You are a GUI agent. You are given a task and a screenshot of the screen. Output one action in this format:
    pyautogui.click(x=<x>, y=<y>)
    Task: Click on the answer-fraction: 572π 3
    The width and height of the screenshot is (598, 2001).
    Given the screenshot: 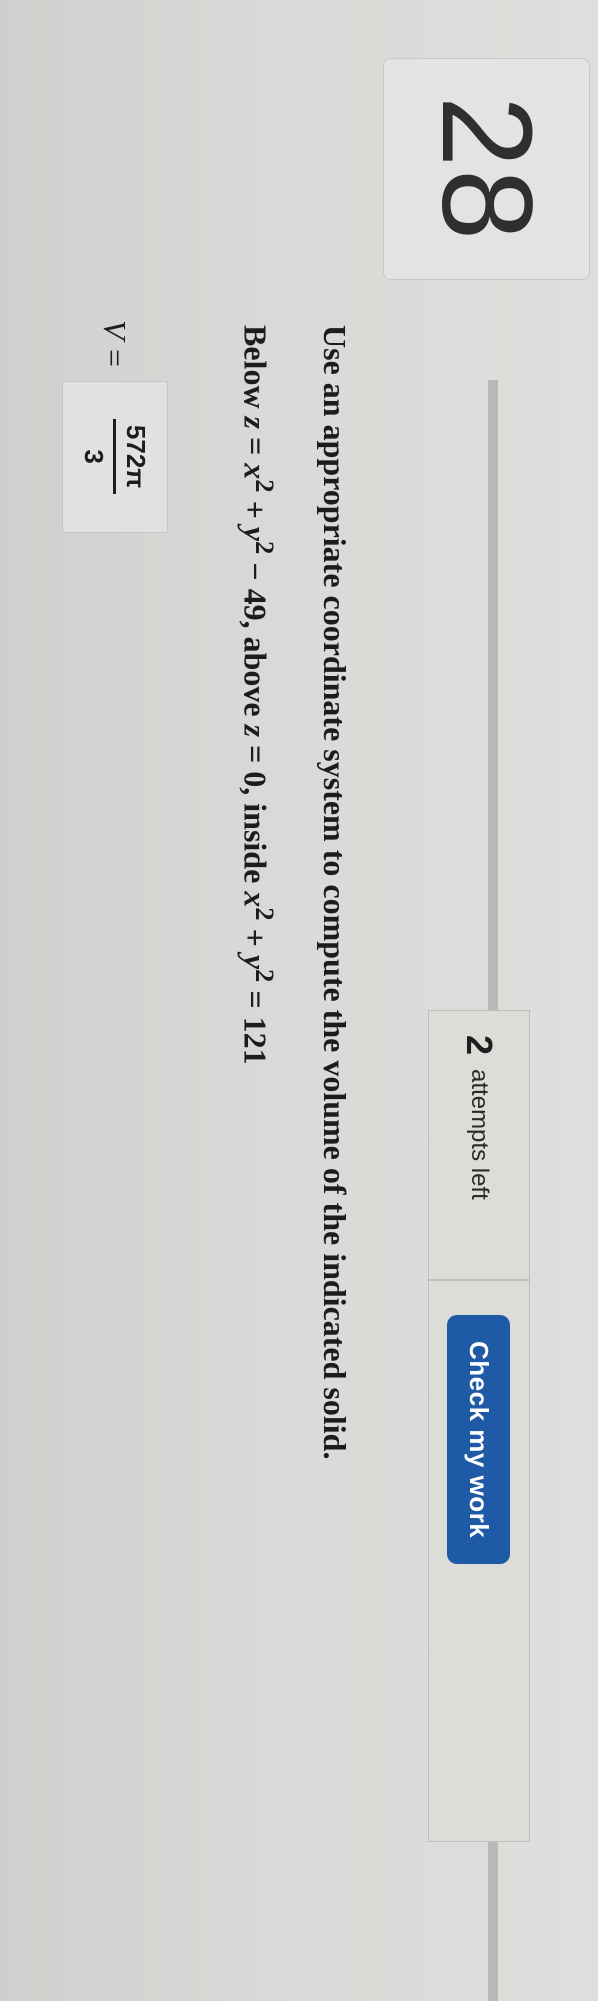 What is the action you would take?
    pyautogui.click(x=115, y=456)
    